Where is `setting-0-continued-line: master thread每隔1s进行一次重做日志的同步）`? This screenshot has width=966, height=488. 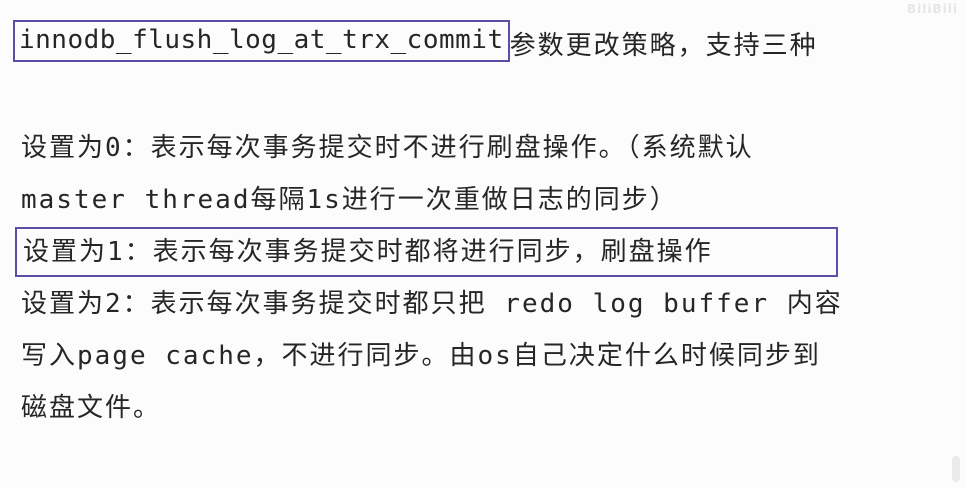
setting-0-continued-line: master thread每隔1s进行一次重做日志的同步） is located at coordinates (349, 200).